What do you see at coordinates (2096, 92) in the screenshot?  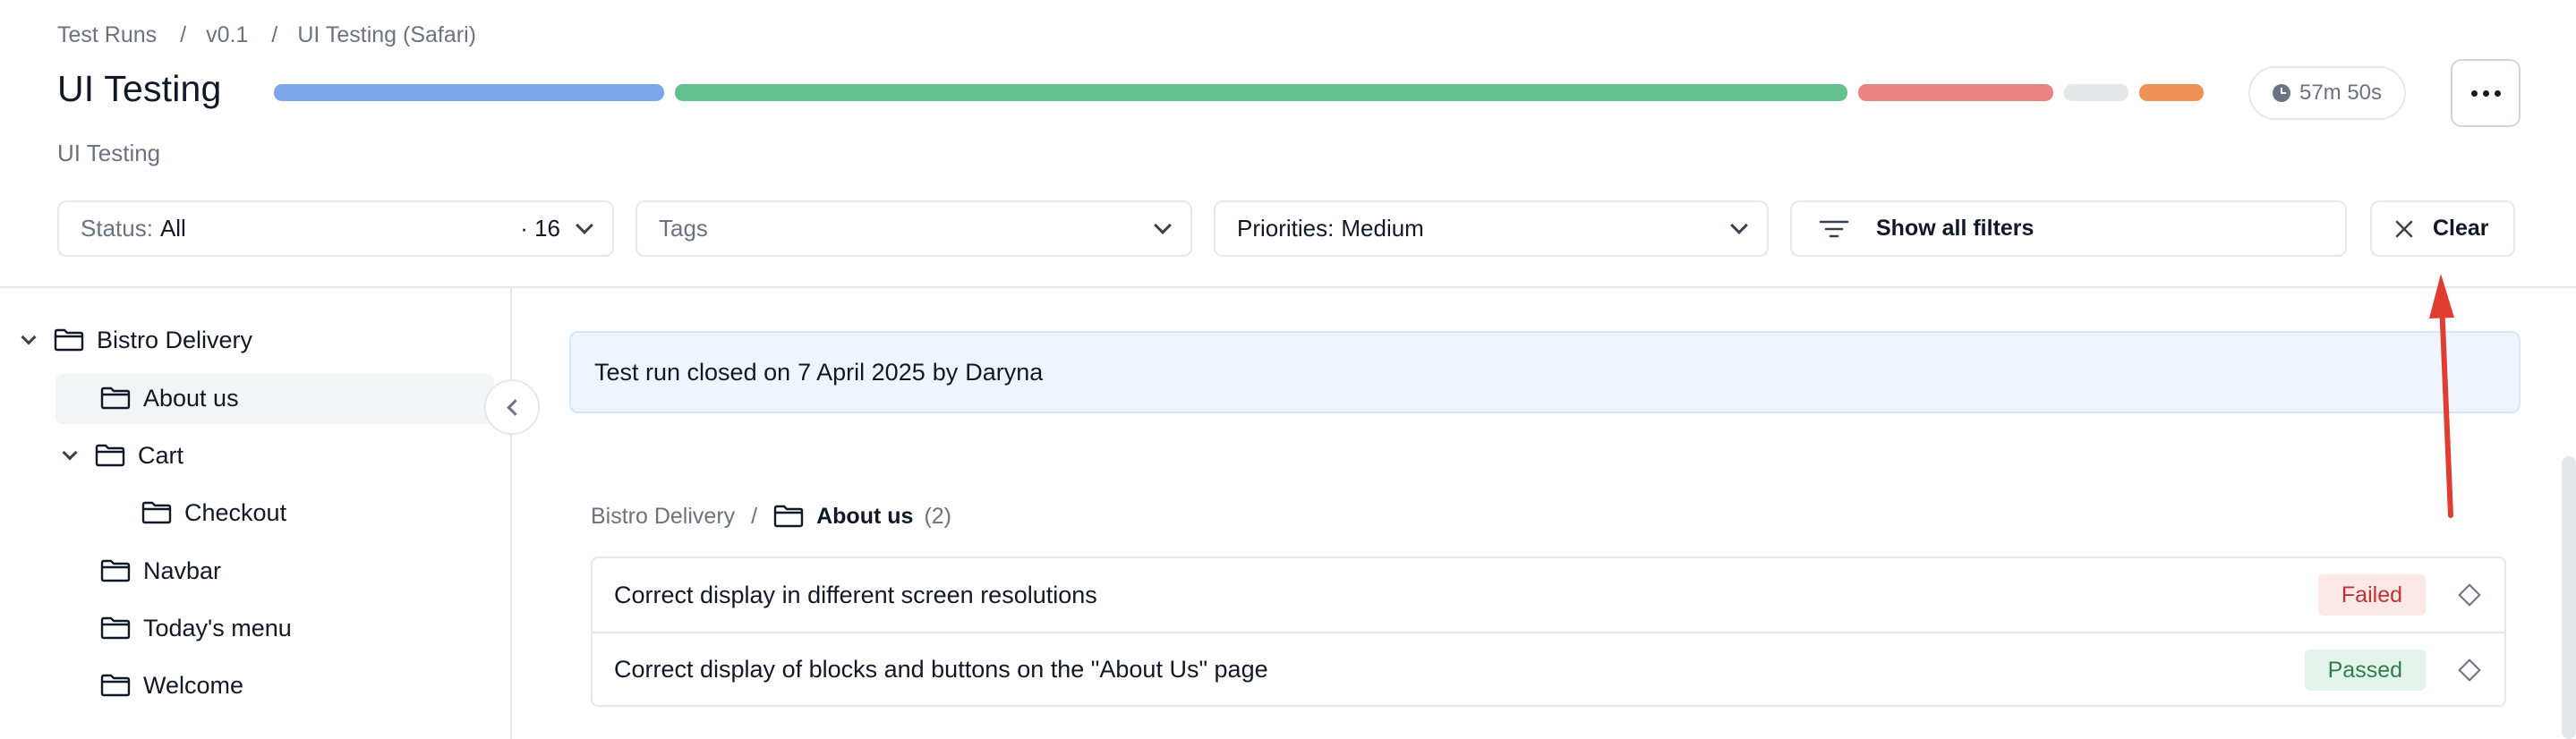 I see `progress-segment-gray` at bounding box center [2096, 92].